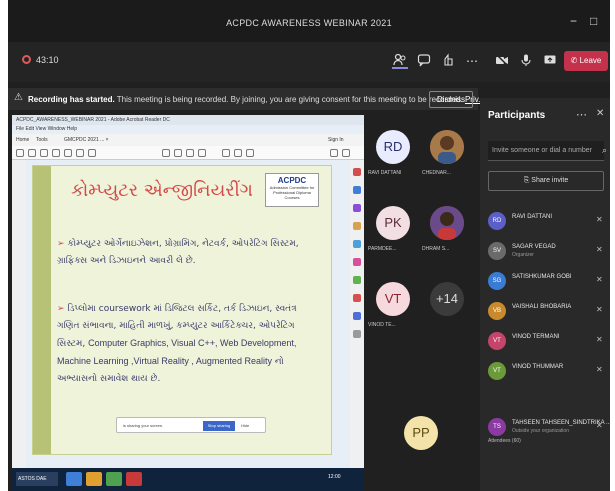 Image resolution: width=615 pixels, height=491 pixels. Describe the element at coordinates (334, 153) in the screenshot. I see `save-icon` at that location.